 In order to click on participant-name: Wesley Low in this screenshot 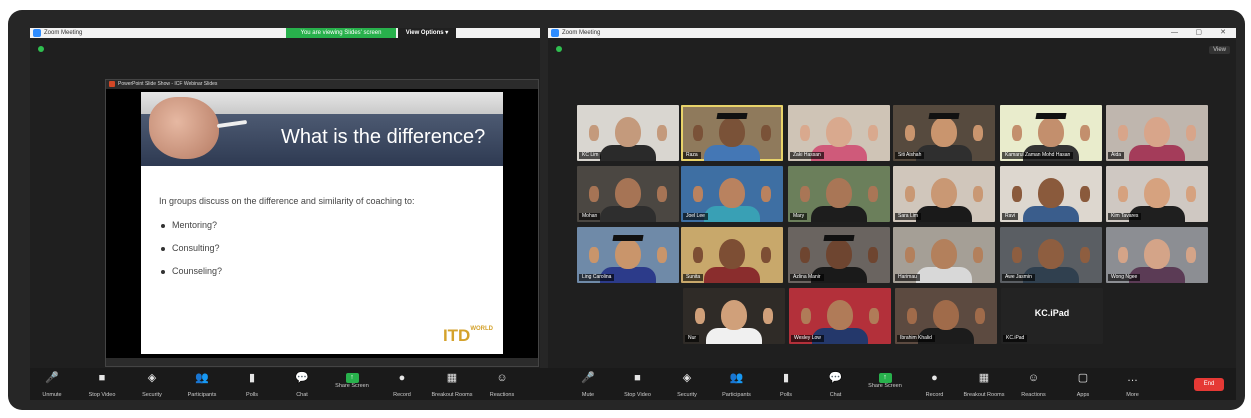, I will do `click(807, 338)`.